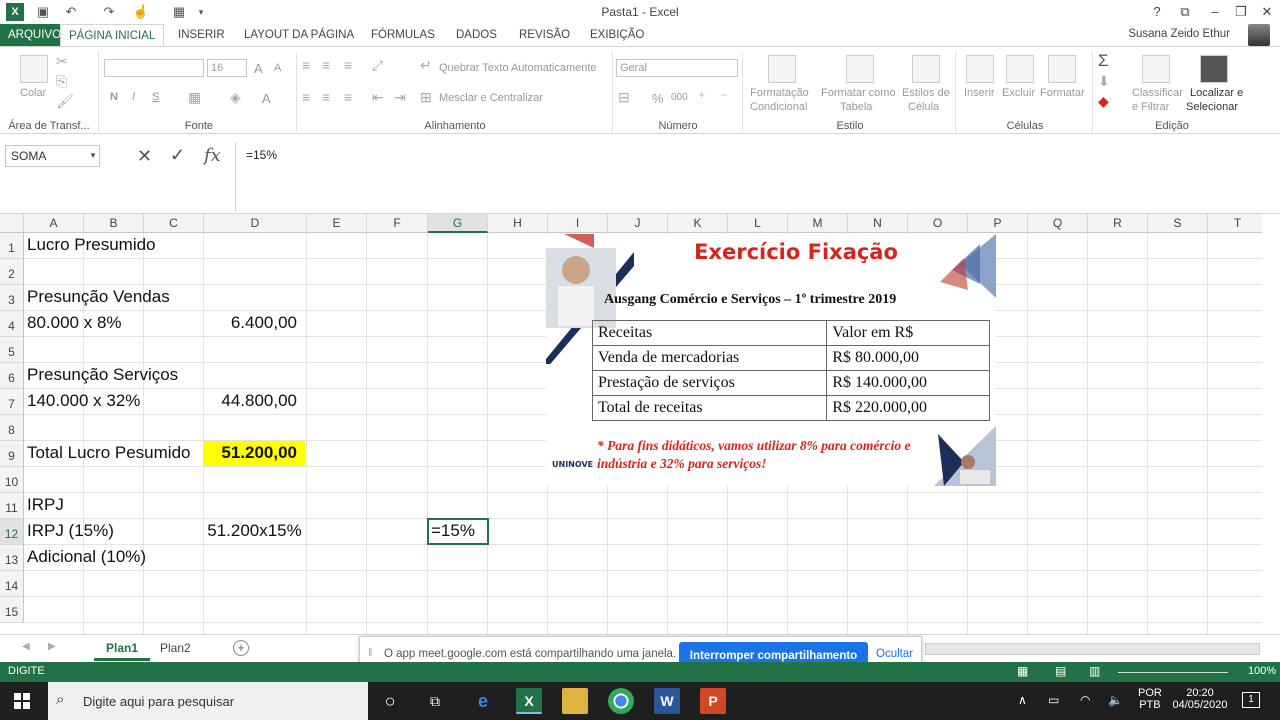  Describe the element at coordinates (624, 97) in the screenshot. I see `currency-icon: ⊟` at that location.